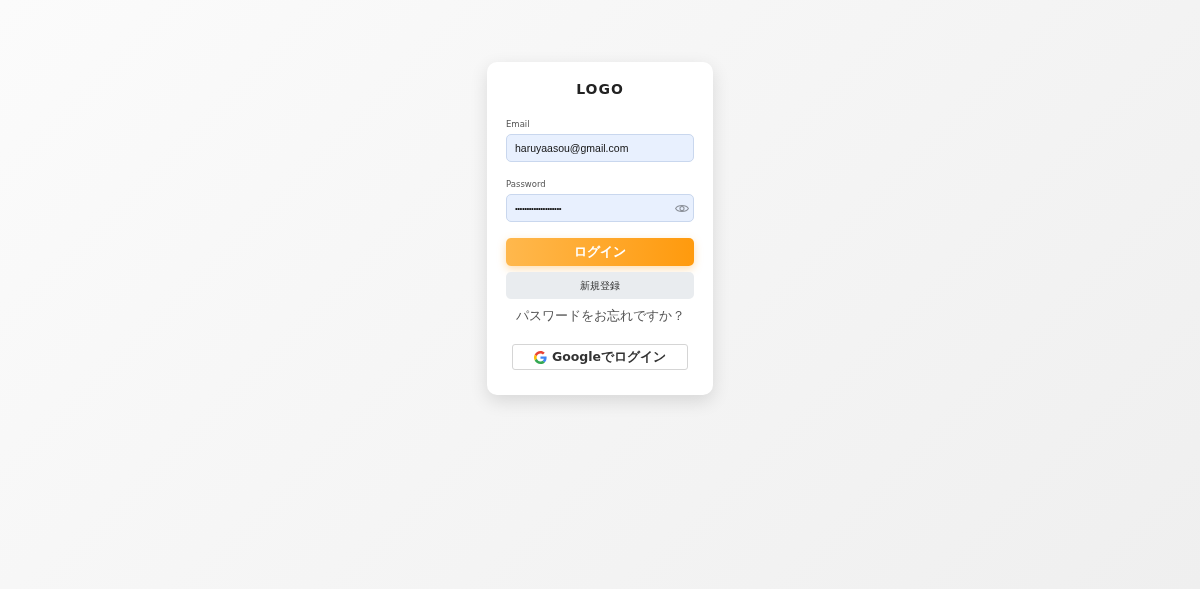 The height and width of the screenshot is (589, 1200). I want to click on password-field: ••••••••••••••••••••, so click(600, 208).